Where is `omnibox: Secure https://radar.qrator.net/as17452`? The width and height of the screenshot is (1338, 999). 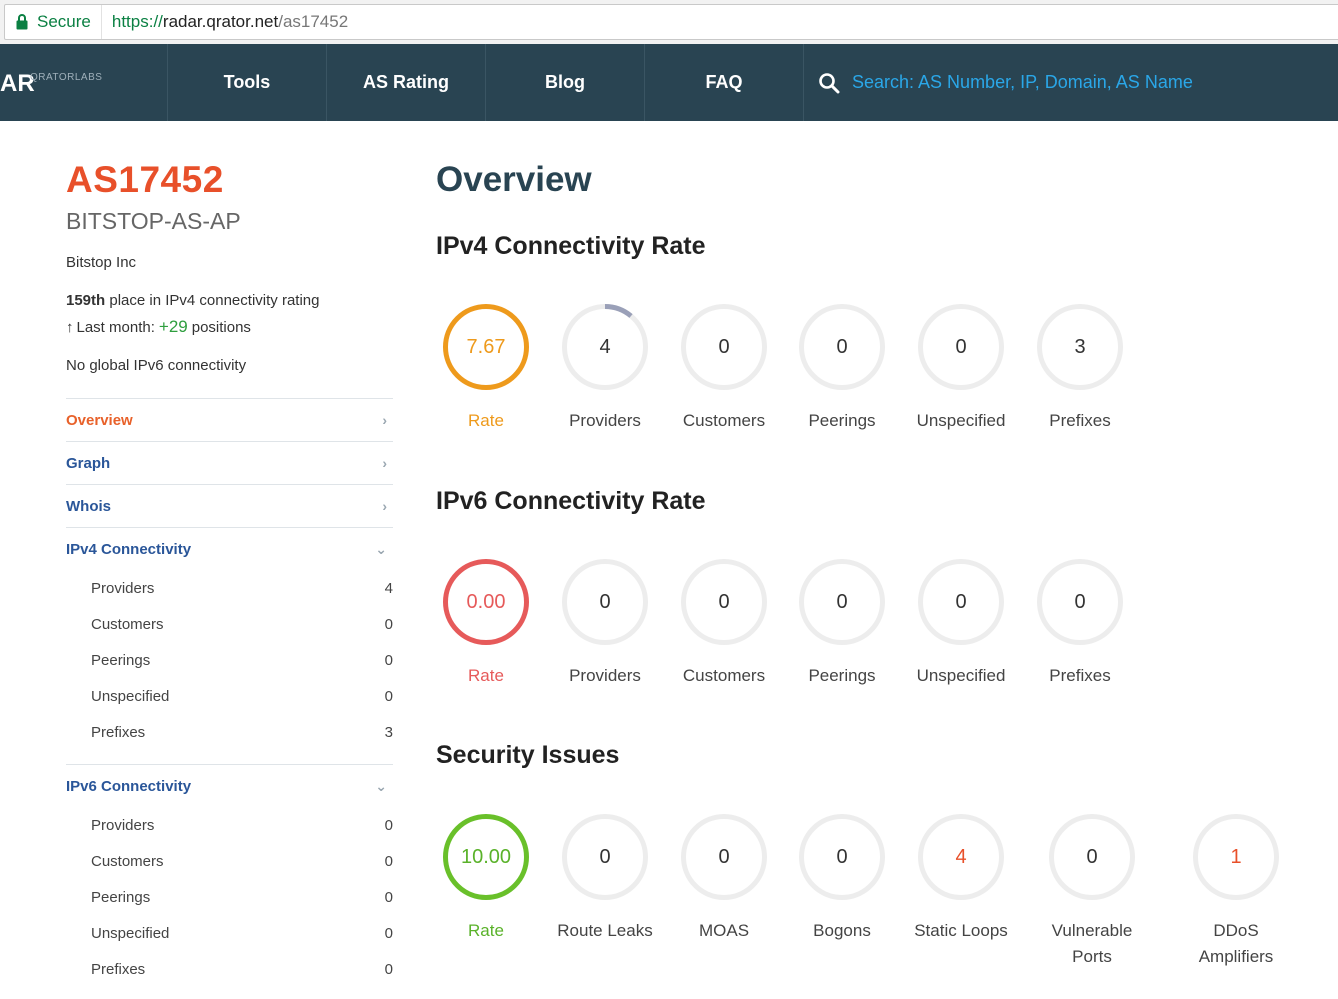 omnibox: Secure https://radar.qrator.net/as17452 is located at coordinates (671, 22).